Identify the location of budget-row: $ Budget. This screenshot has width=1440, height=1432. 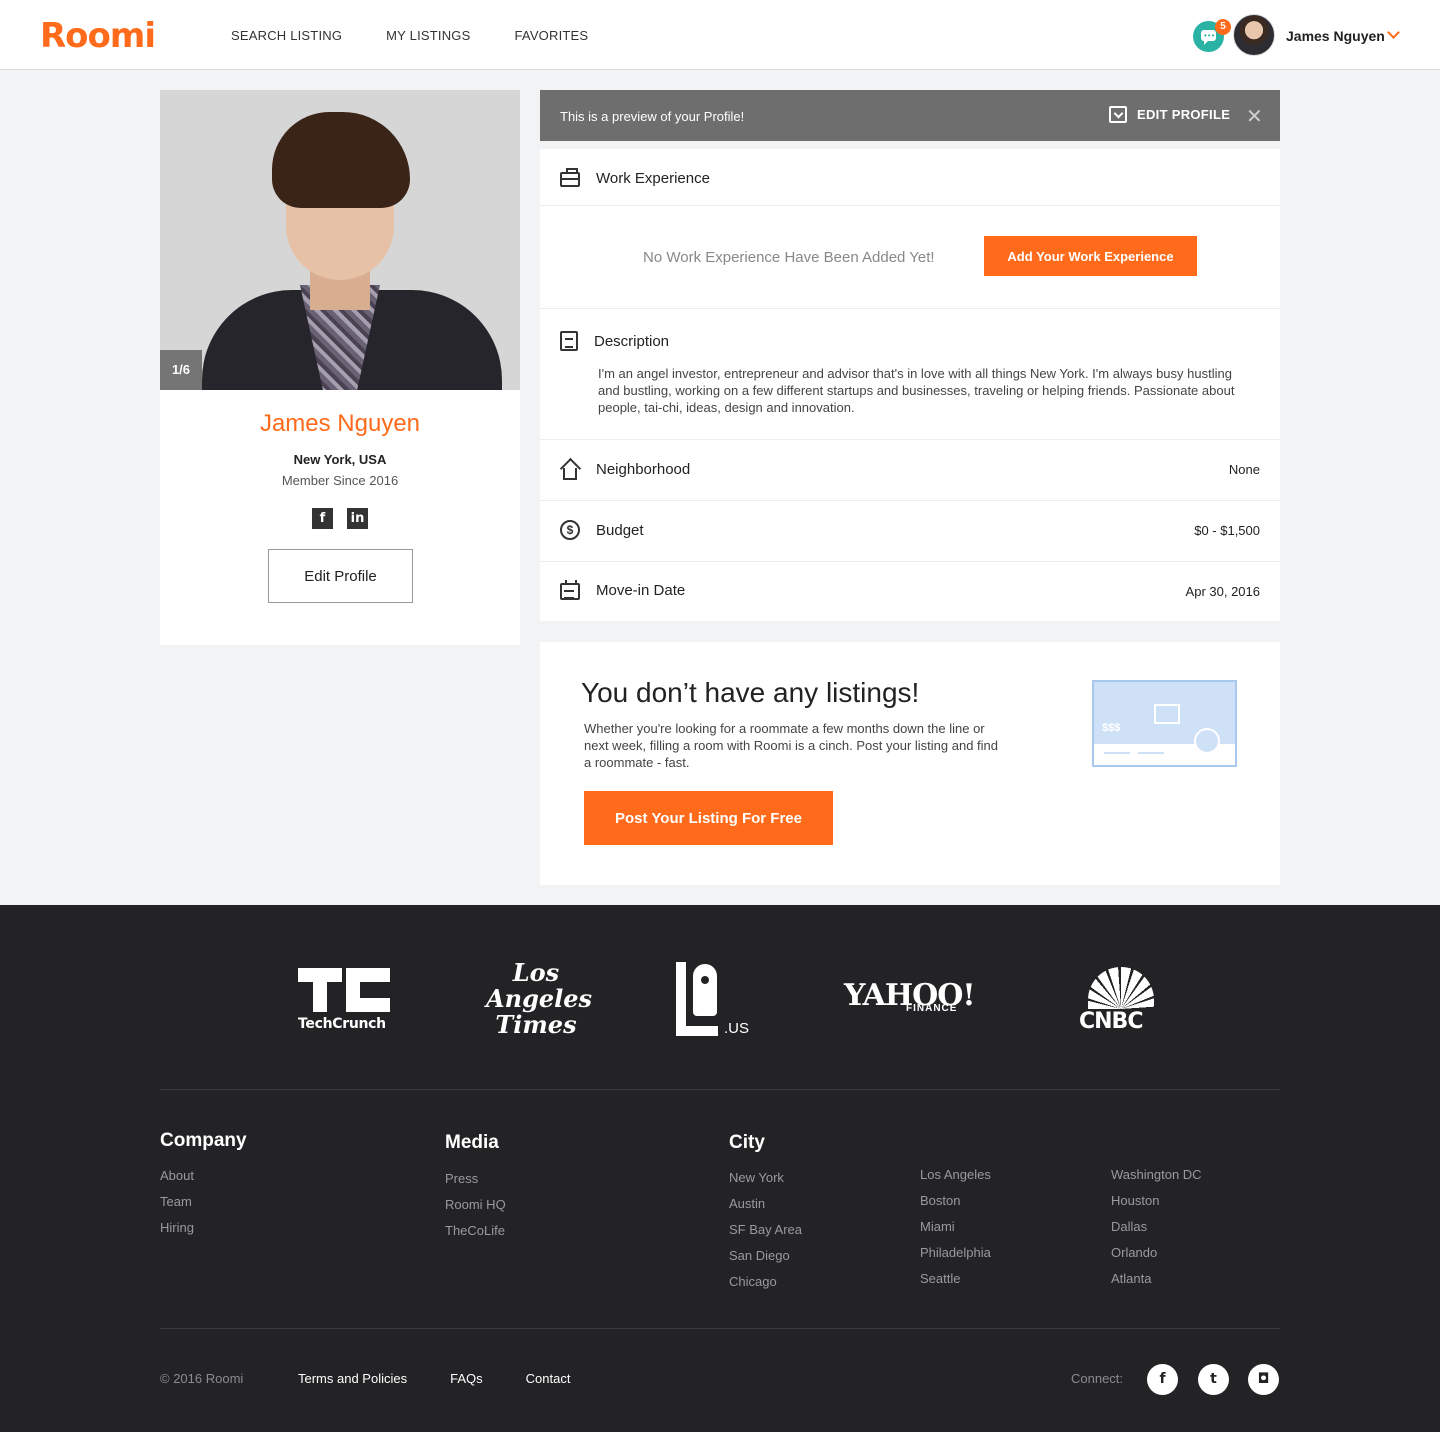
(602, 530).